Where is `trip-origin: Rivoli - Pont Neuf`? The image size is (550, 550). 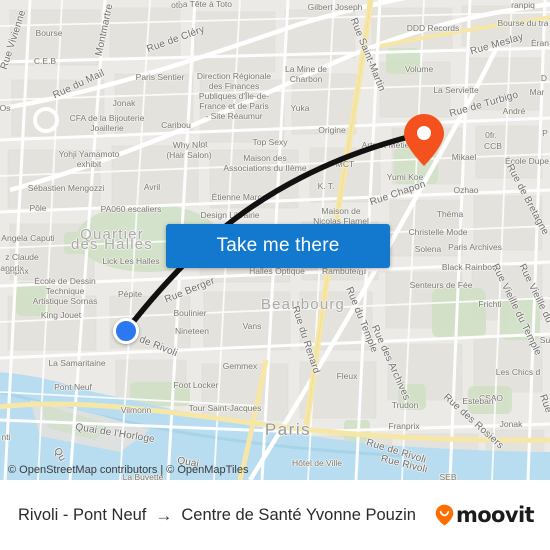 trip-origin: Rivoli - Pont Neuf is located at coordinates (82, 514).